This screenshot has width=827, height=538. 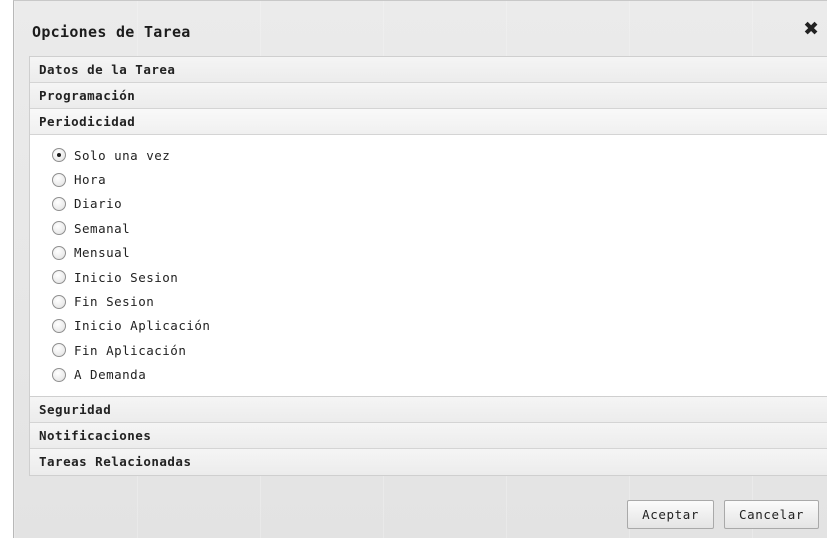 What do you see at coordinates (771, 514) in the screenshot?
I see `cancel-button: Cancelar` at bounding box center [771, 514].